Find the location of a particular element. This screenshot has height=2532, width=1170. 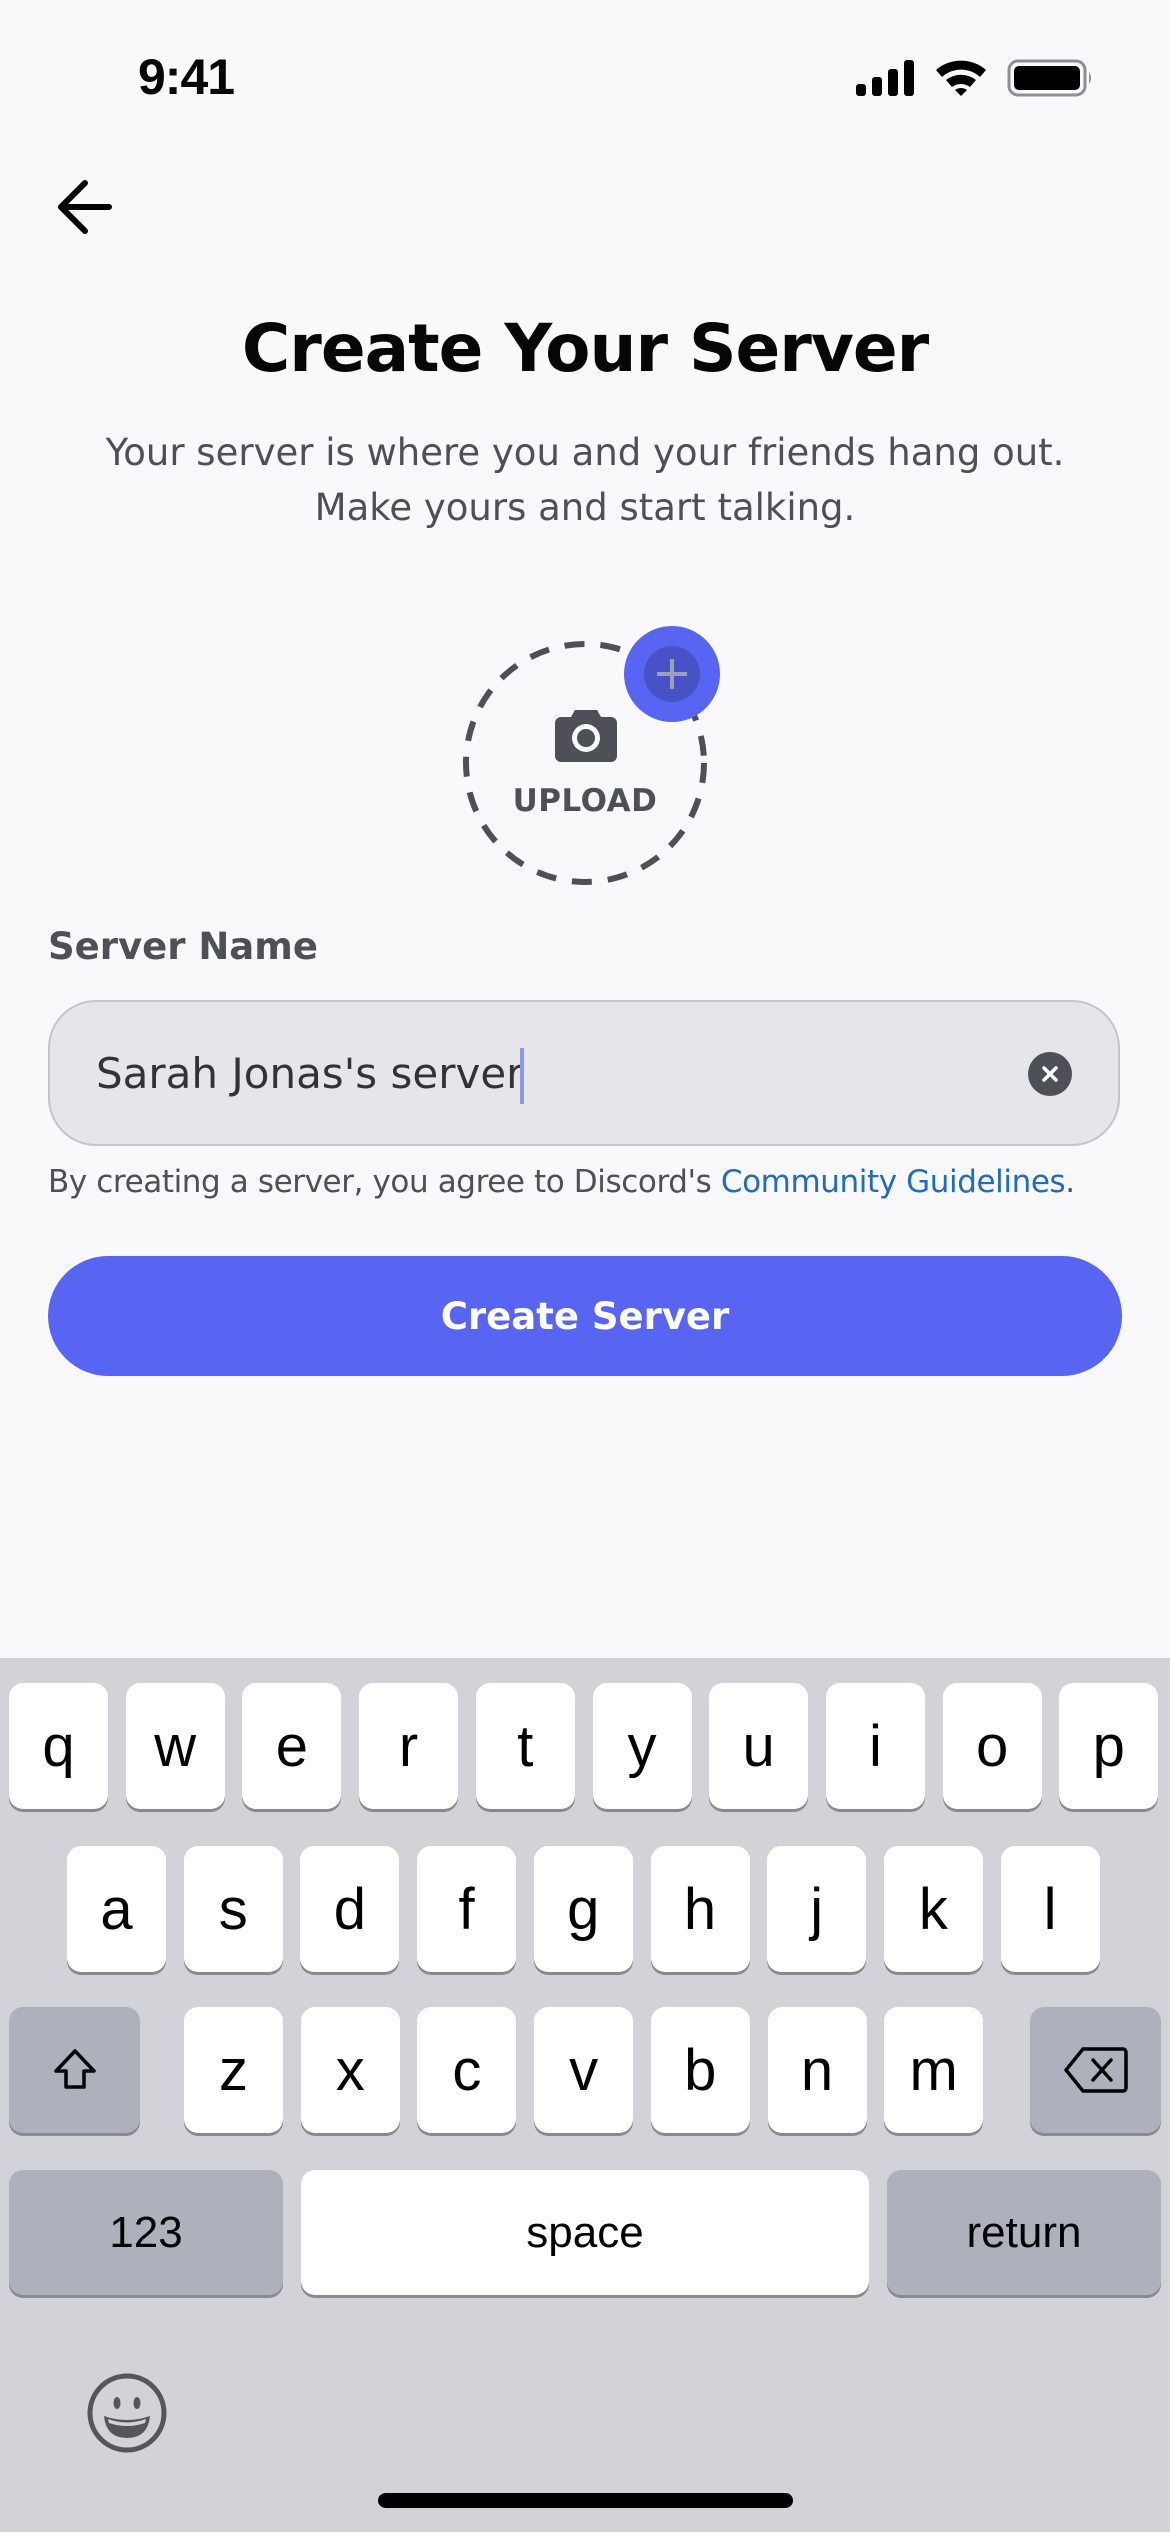

status-icons is located at coordinates (974, 78).